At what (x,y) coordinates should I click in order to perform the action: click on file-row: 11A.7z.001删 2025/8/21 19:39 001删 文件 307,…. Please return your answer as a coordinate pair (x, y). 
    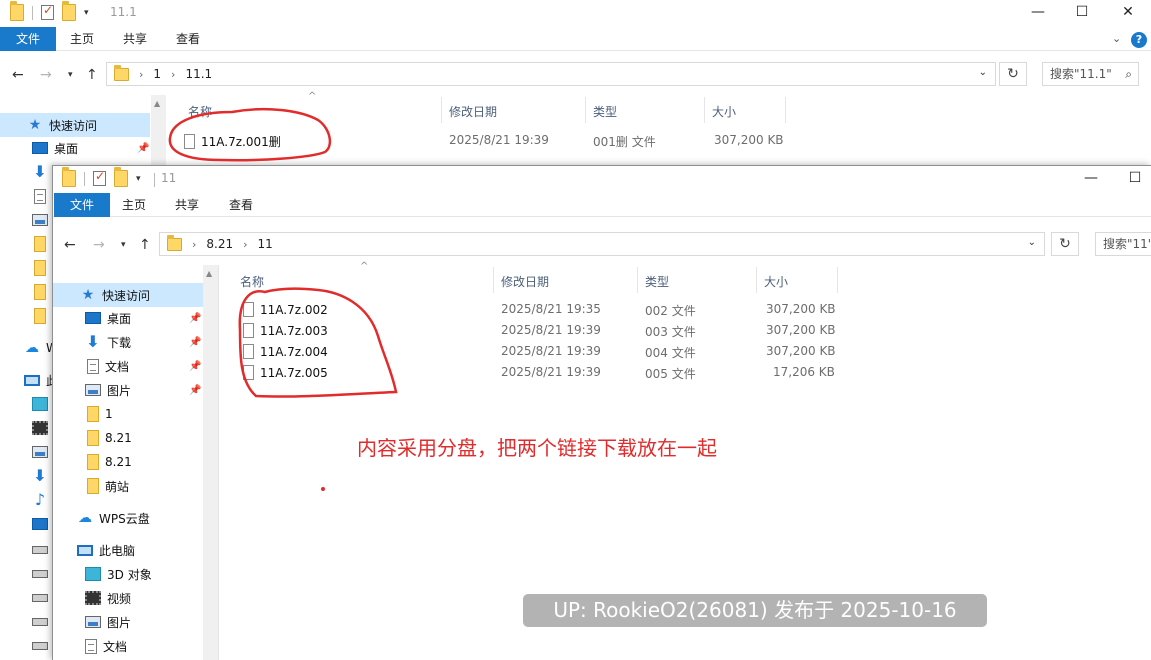
    Looking at the image, I should click on (658, 140).